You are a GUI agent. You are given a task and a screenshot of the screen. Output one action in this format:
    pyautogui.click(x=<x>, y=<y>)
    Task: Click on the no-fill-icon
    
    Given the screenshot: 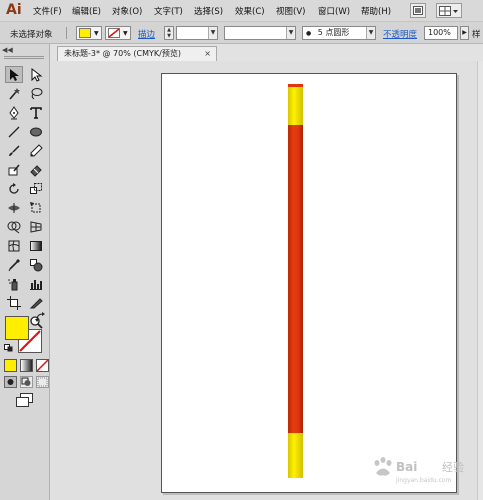 What is the action you would take?
    pyautogui.click(x=42, y=365)
    